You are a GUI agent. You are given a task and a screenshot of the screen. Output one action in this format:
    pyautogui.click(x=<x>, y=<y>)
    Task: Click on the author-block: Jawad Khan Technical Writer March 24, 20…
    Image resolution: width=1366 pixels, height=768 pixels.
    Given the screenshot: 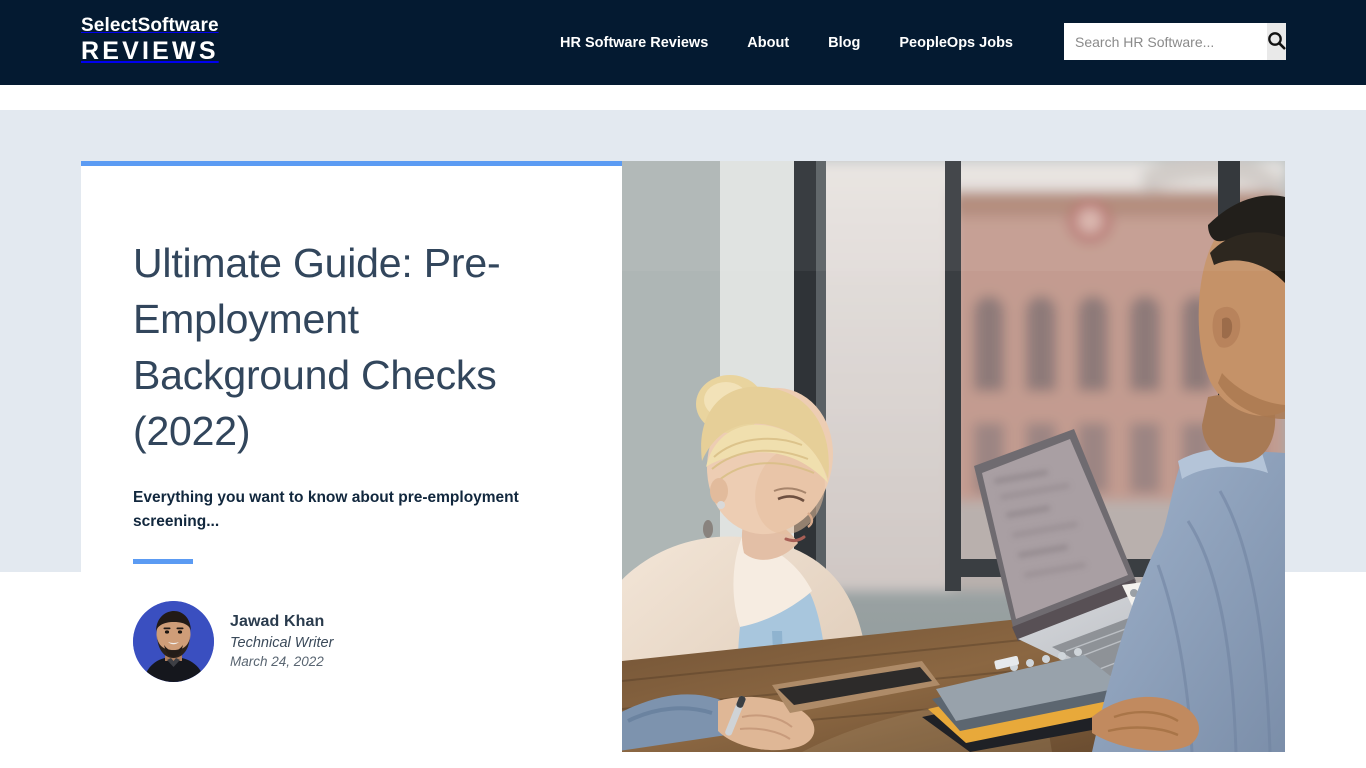 What is the action you would take?
    pyautogui.click(x=347, y=641)
    